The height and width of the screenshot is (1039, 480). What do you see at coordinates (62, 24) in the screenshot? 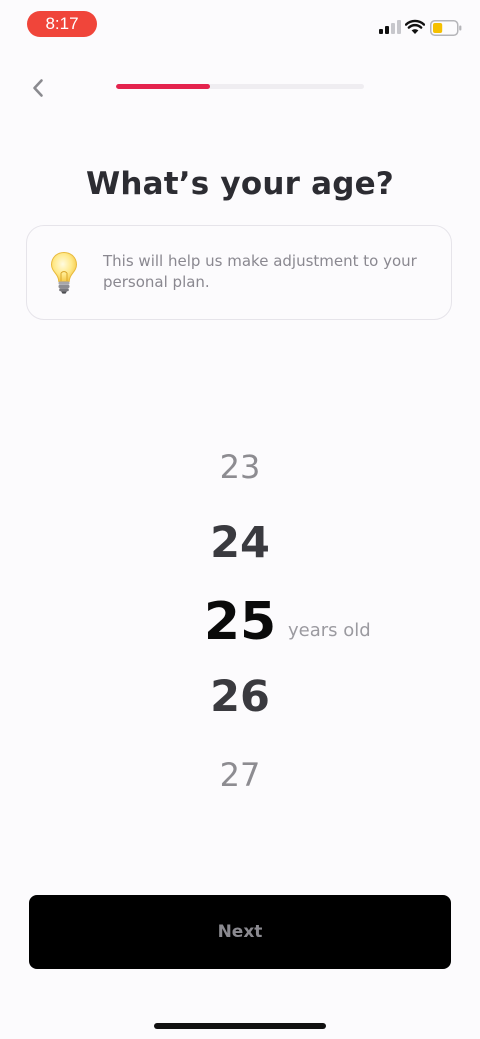
I see `status-time: 8:17` at bounding box center [62, 24].